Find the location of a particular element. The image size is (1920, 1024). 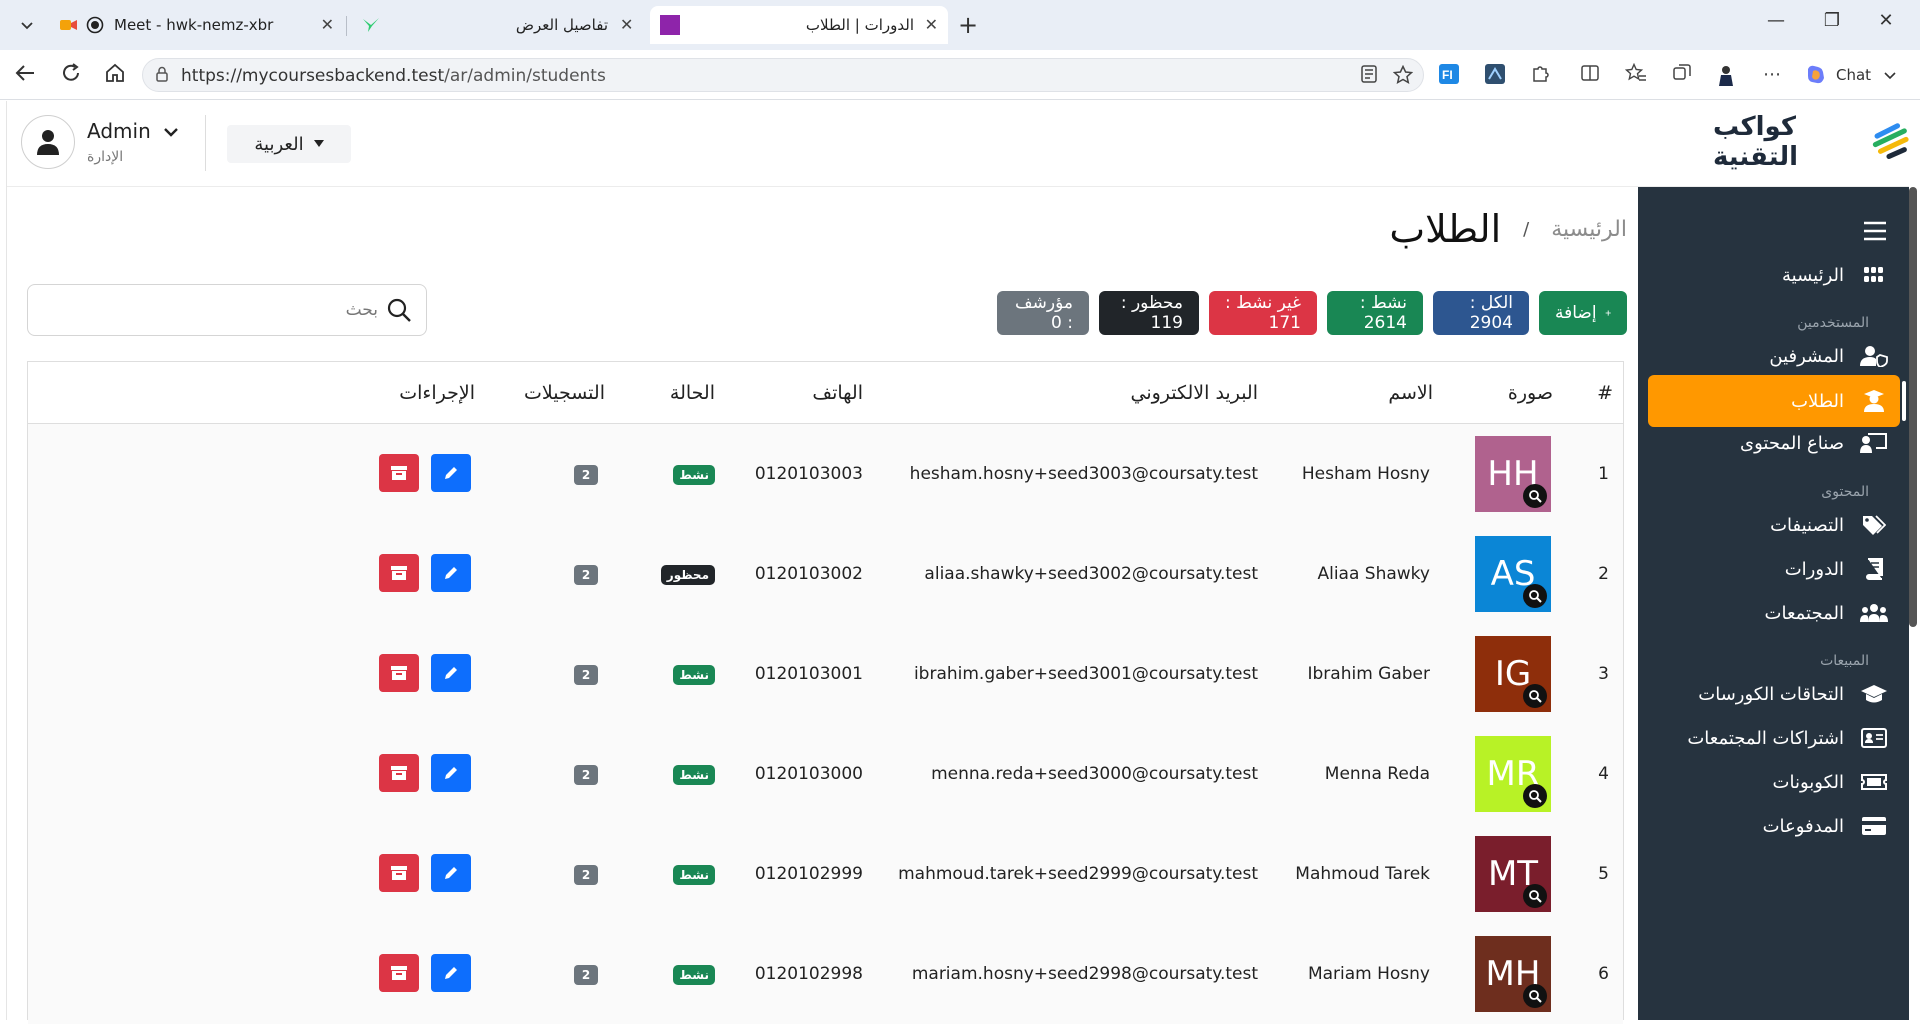

sidebar-item-content-creators: صناع المحتوى is located at coordinates (1774, 443).